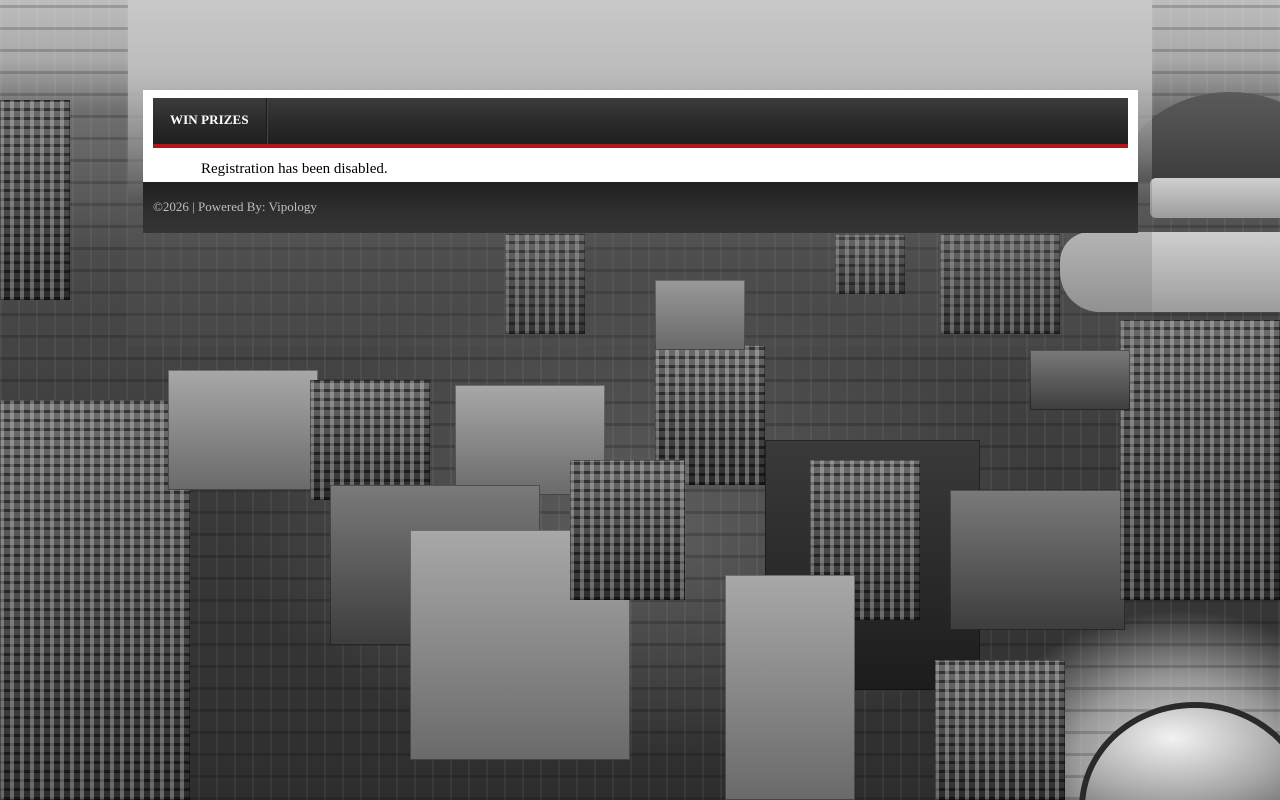  I want to click on footer-powered-by-link: Vipology, so click(293, 206).